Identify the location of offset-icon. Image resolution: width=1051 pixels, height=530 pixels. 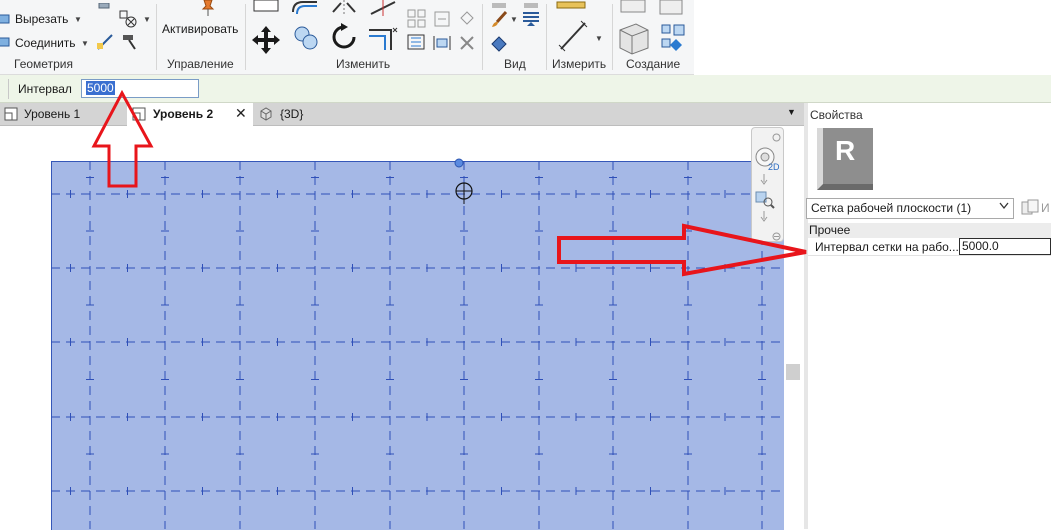
(305, 9).